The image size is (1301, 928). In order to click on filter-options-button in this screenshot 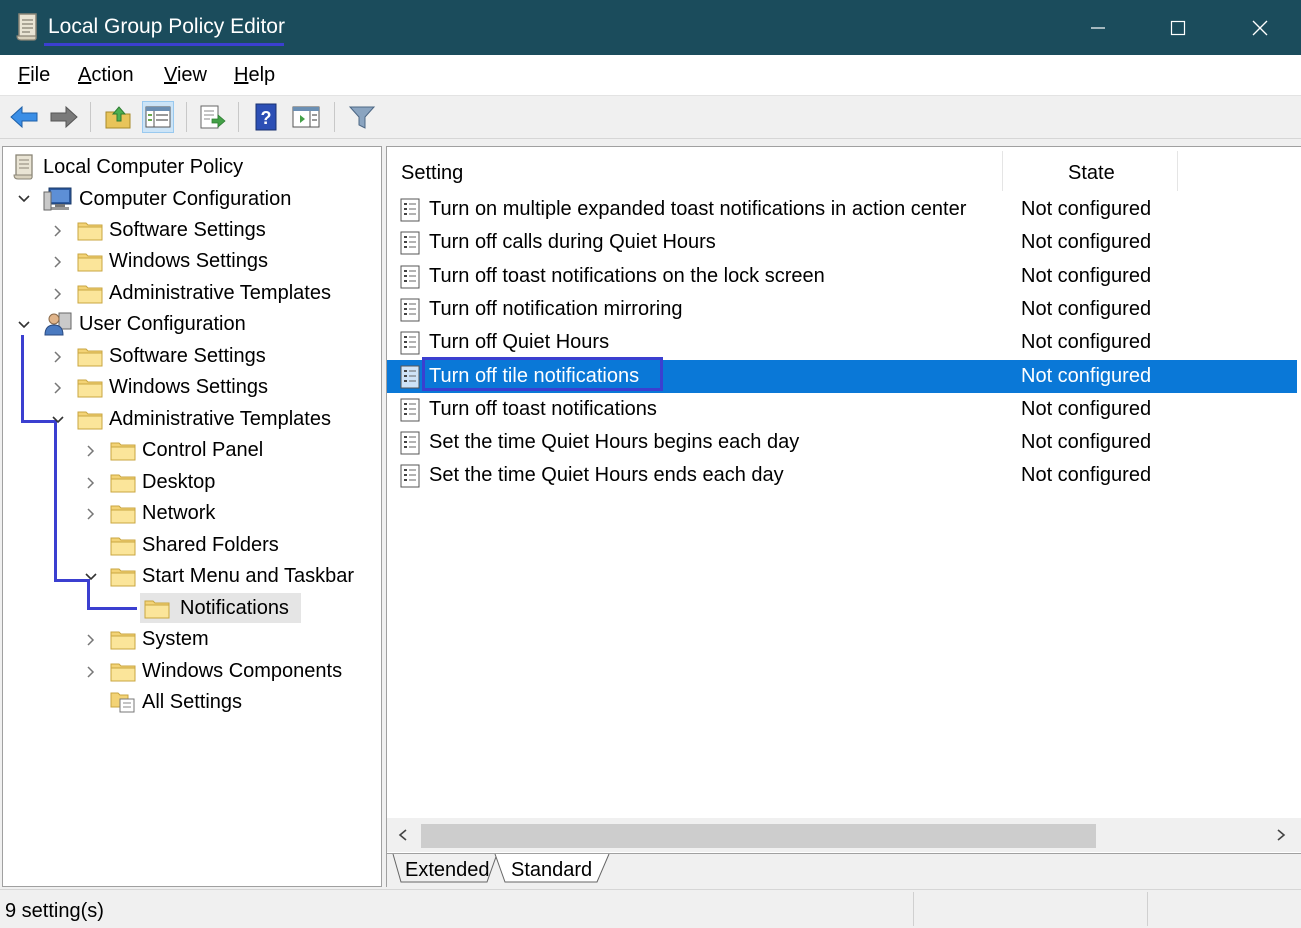, I will do `click(362, 117)`.